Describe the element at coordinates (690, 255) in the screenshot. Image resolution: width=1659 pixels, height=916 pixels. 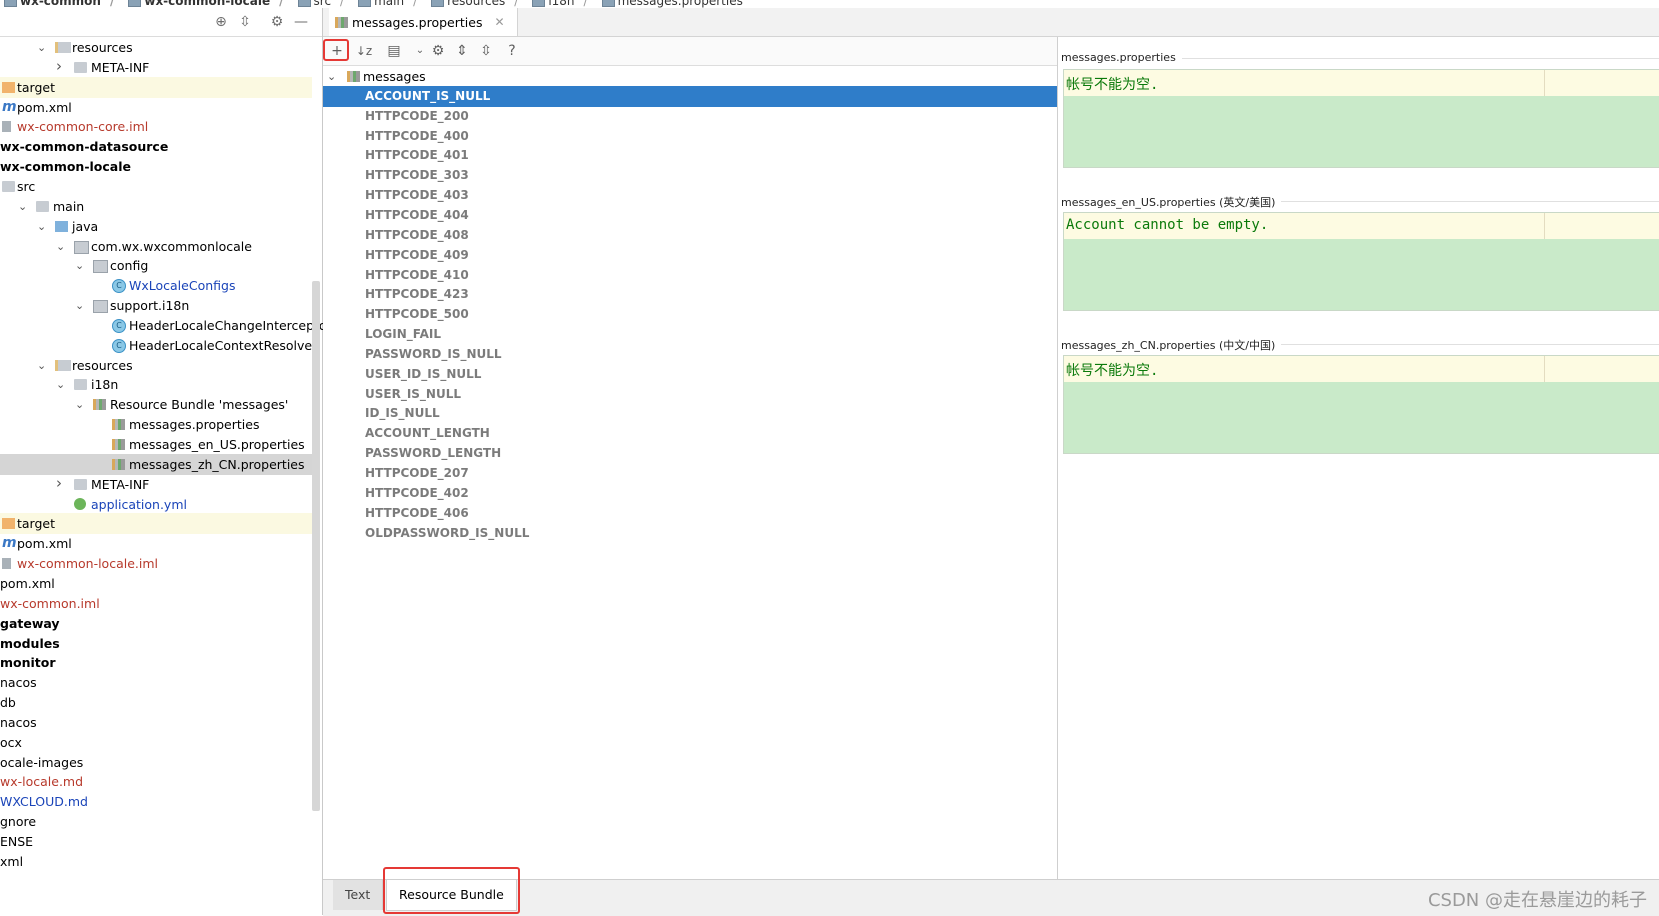
I see `property-key-row: HTTPCODE_409` at that location.